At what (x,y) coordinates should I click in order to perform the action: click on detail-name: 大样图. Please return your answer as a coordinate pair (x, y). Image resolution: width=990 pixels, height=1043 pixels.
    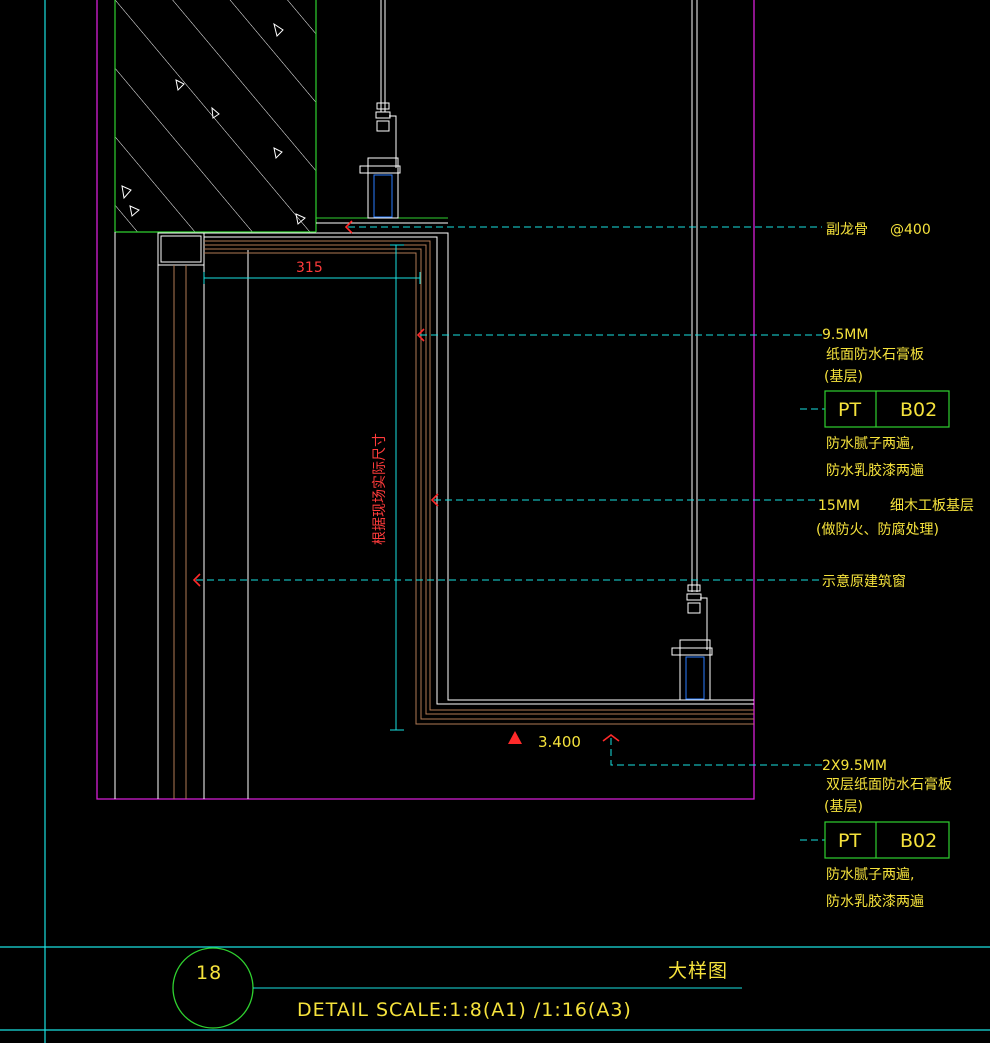
    Looking at the image, I should click on (698, 971).